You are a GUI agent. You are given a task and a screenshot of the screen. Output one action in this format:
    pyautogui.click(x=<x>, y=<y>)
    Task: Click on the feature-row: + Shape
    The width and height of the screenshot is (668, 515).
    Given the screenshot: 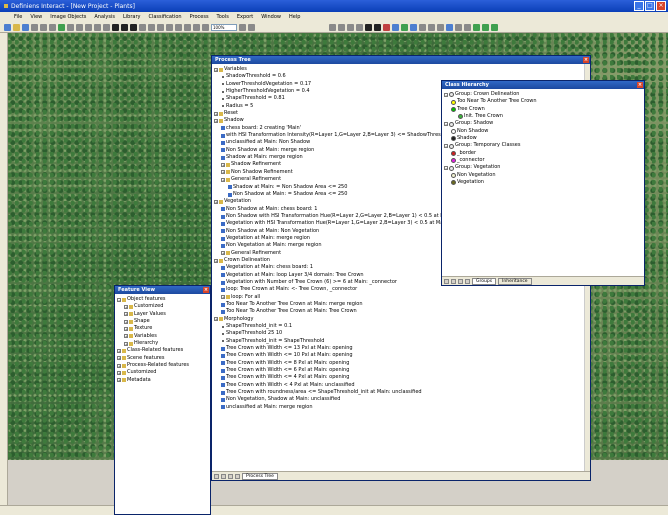 What is the action you would take?
    pyautogui.click(x=162, y=321)
    